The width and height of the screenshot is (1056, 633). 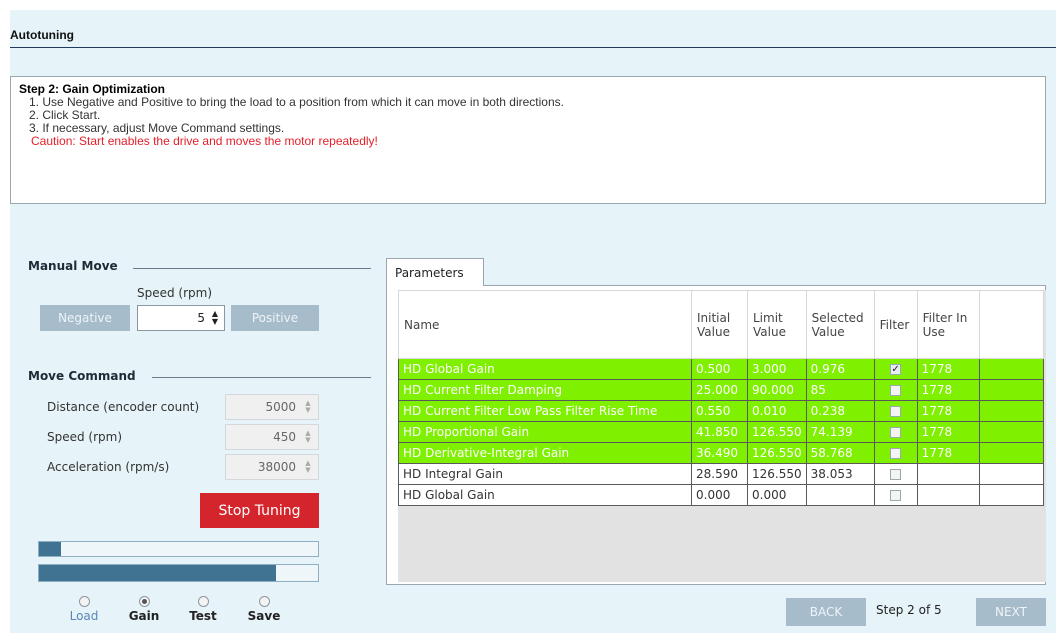 I want to click on cell-name: HD Proportional Gain, so click(x=545, y=432).